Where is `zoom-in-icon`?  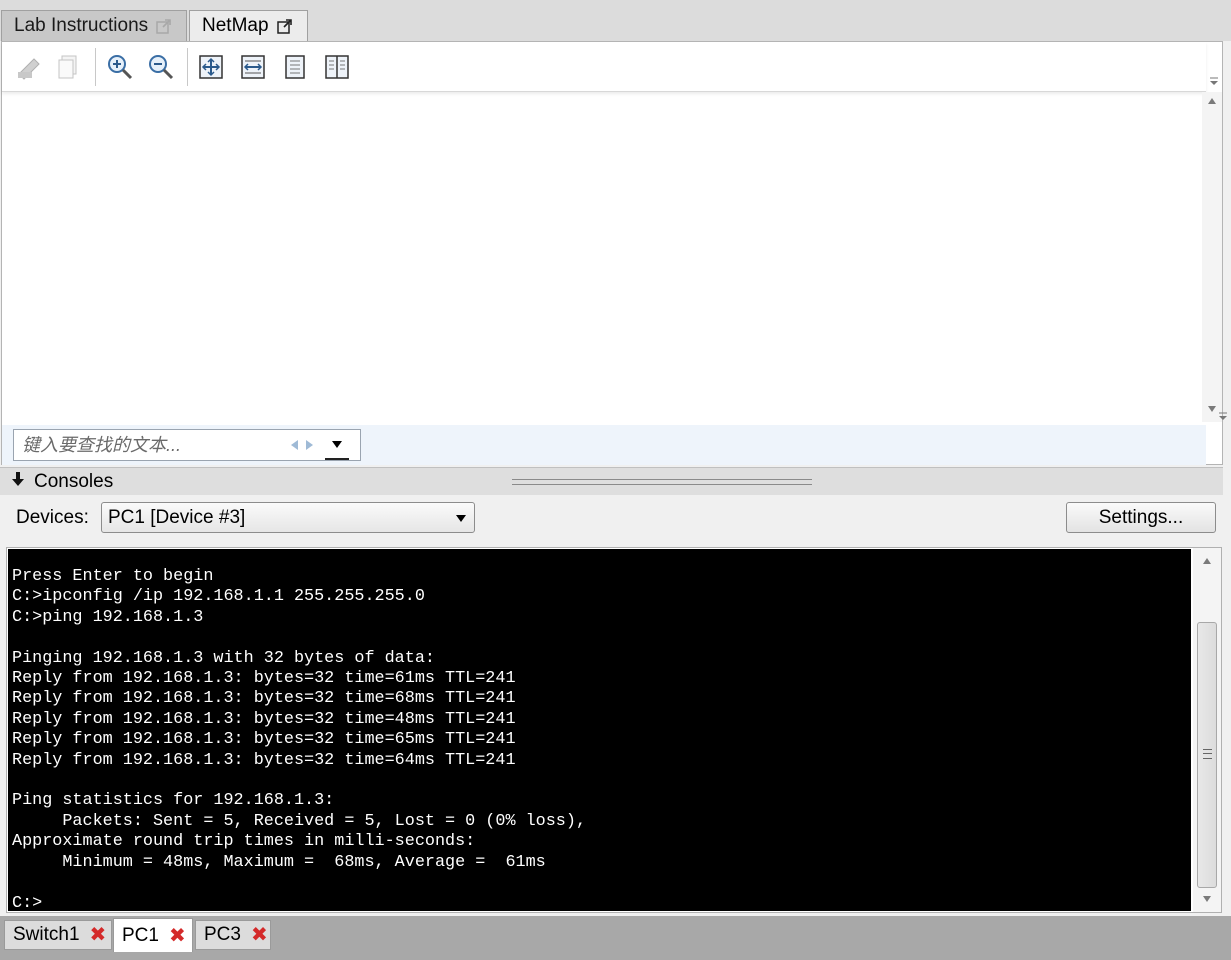
zoom-in-icon is located at coordinates (120, 67).